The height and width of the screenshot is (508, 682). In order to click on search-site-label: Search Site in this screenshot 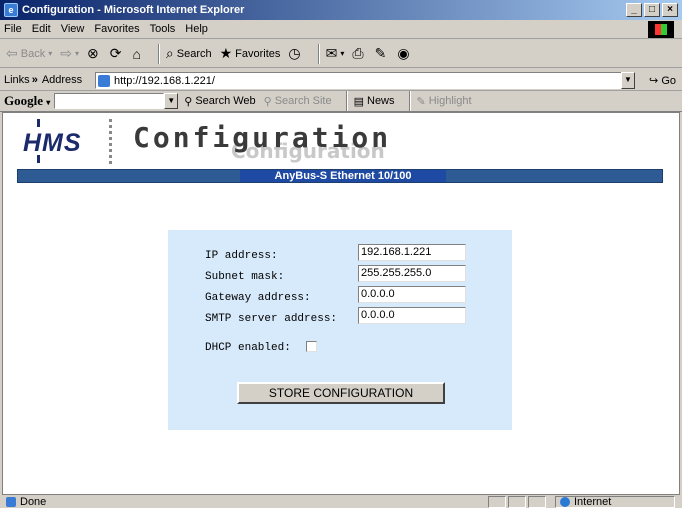, I will do `click(303, 101)`.